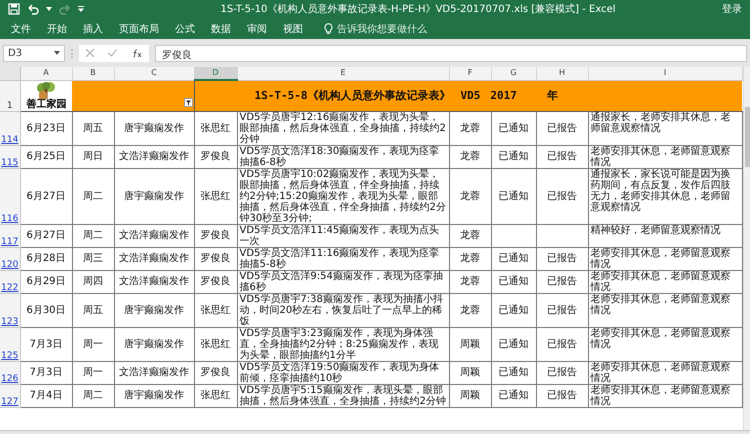  I want to click on sign-in-button: 登录, so click(732, 9).